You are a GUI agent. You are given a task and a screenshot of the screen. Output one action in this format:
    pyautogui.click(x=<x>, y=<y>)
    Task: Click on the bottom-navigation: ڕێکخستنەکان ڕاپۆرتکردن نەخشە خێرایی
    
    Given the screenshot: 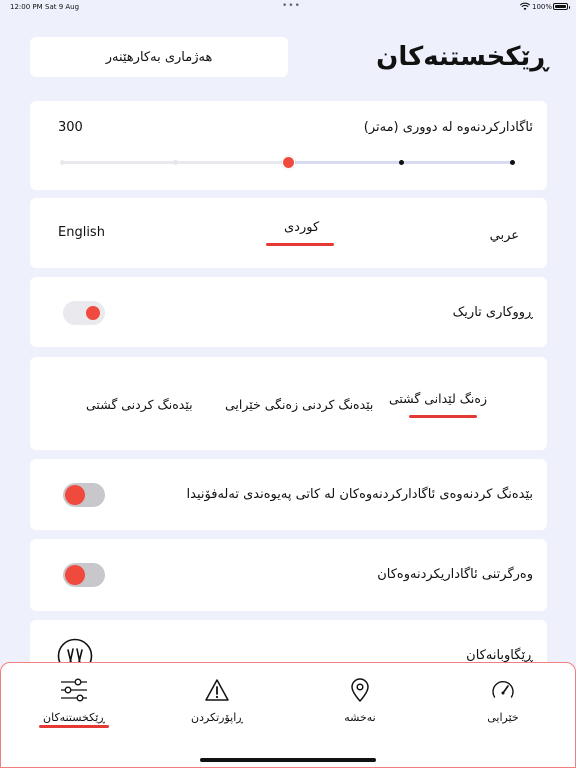 What is the action you would take?
    pyautogui.click(x=288, y=715)
    